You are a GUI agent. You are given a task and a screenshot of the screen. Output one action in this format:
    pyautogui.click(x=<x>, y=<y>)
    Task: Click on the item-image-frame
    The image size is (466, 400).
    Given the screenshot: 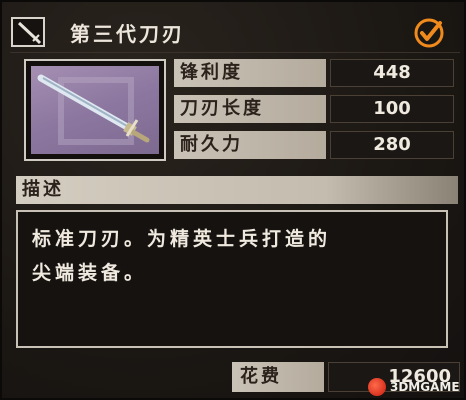 What is the action you would take?
    pyautogui.click(x=95, y=110)
    